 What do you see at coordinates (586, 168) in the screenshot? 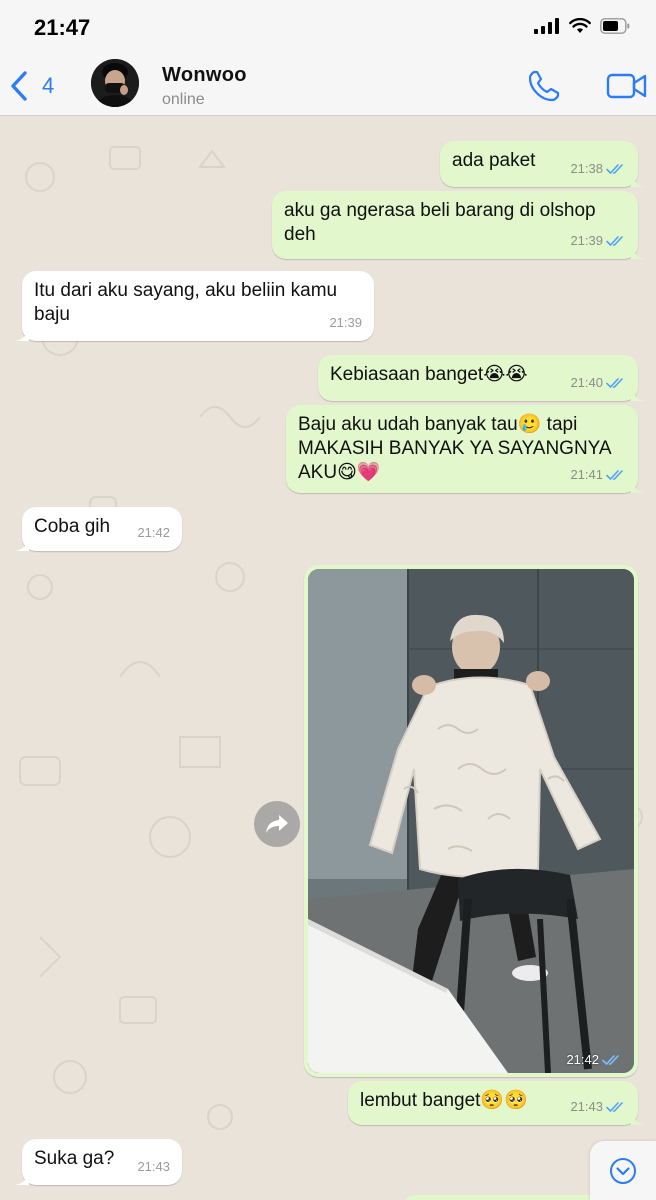
I see `message-time: 21:38` at bounding box center [586, 168].